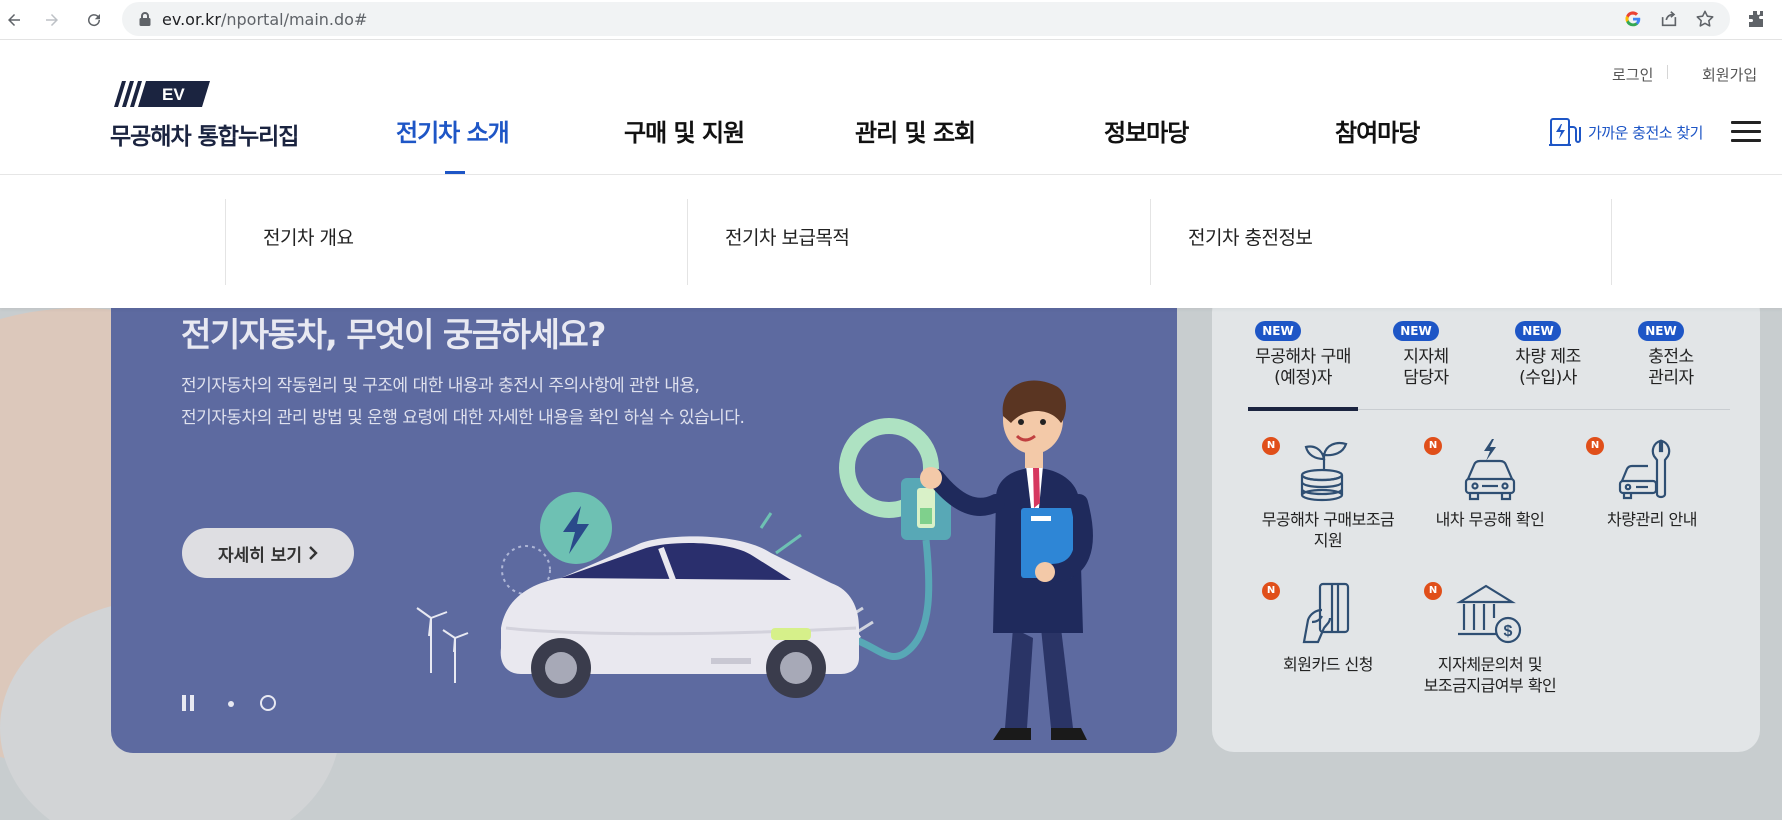  I want to click on quick-my-car-check: N 내차 무공해 확인, so click(1490, 482).